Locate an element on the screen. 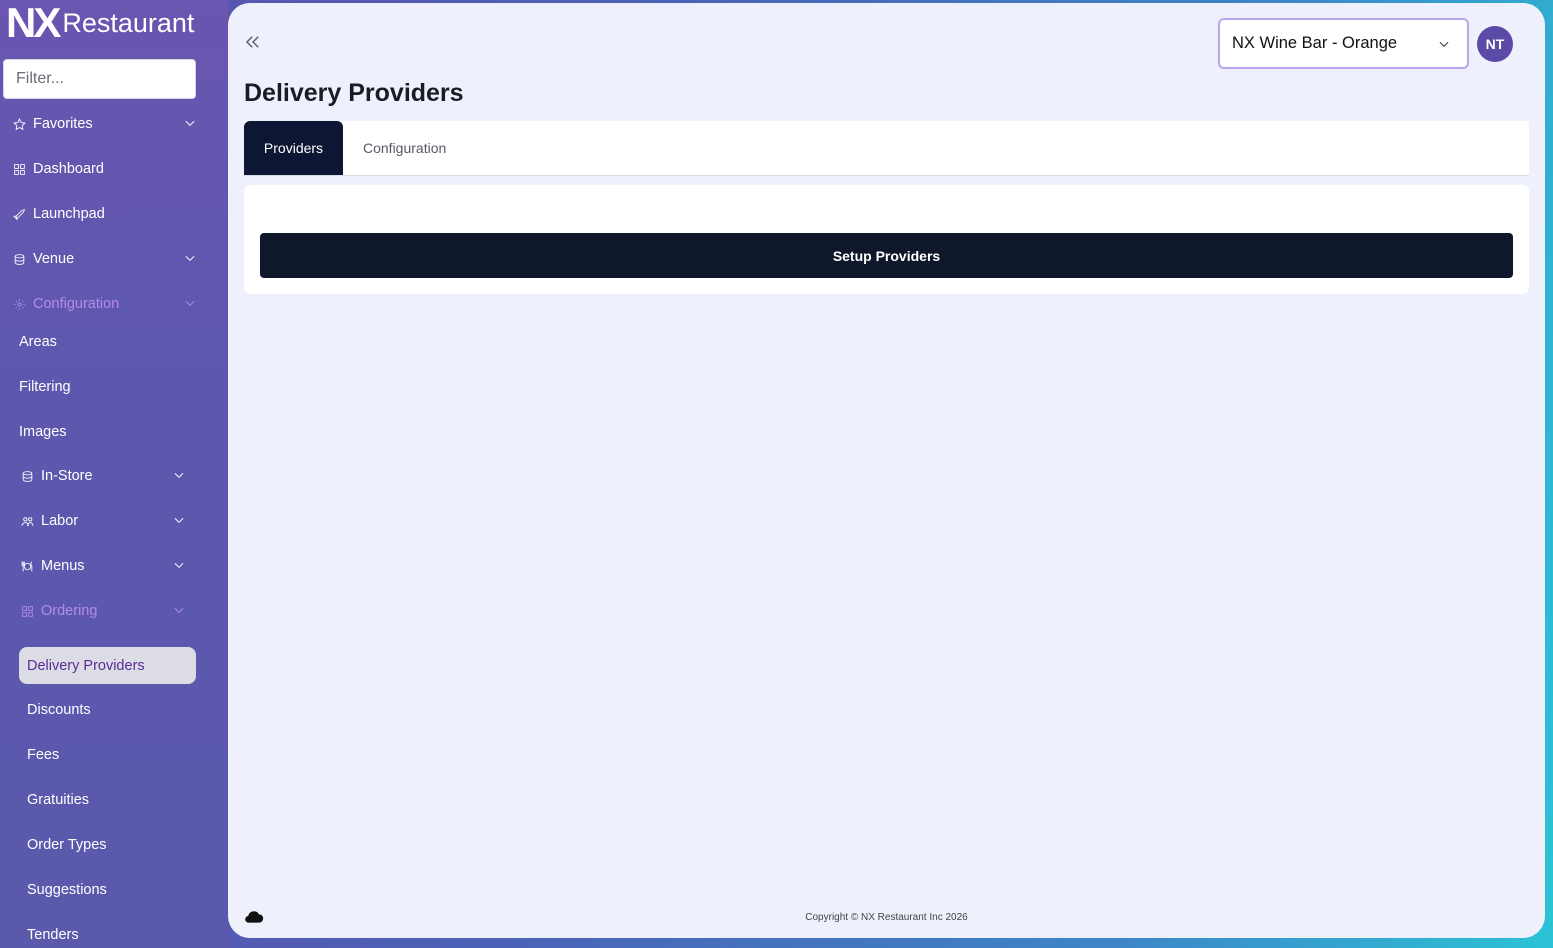  avatar: NT is located at coordinates (1495, 44).